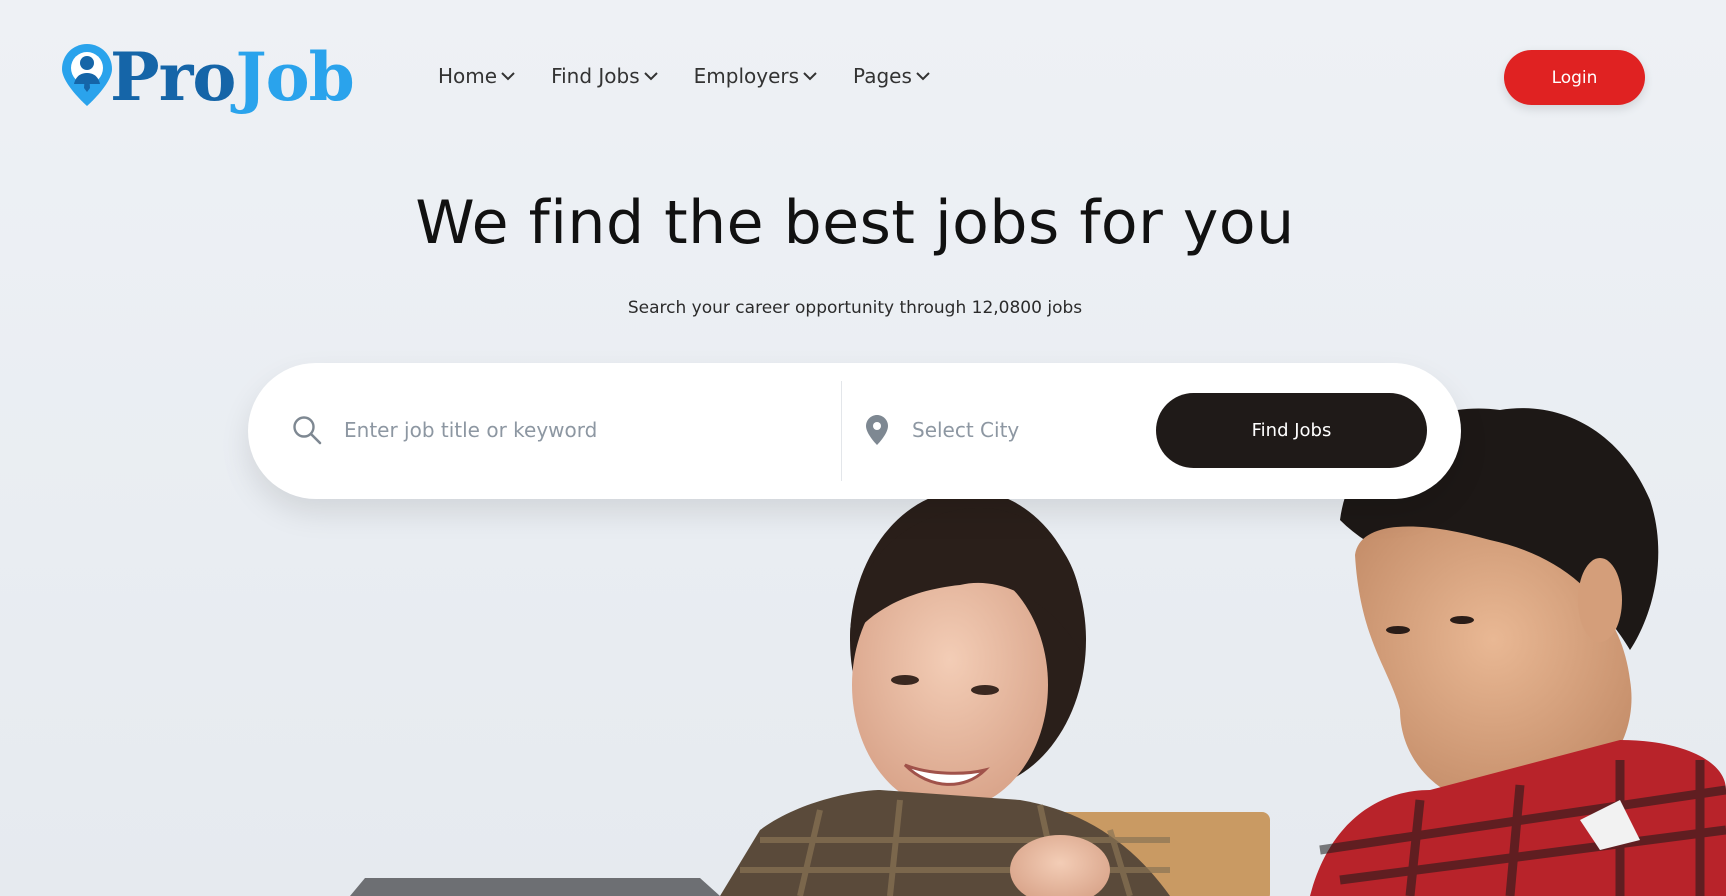  I want to click on hero-title: We find the best jobs for you, so click(855, 223).